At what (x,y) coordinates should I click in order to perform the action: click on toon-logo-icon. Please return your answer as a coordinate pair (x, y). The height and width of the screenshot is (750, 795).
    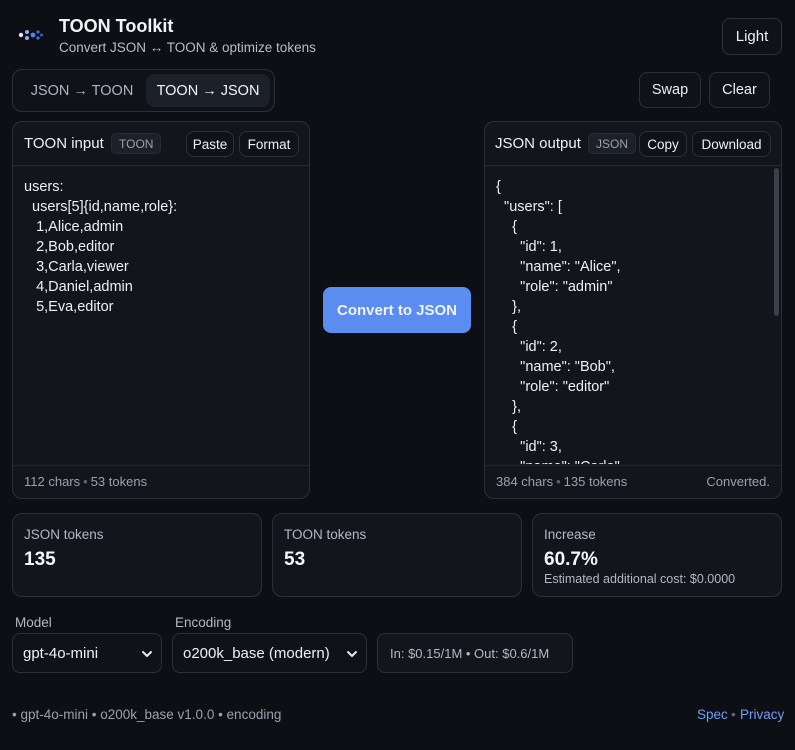
    Looking at the image, I should click on (30, 35).